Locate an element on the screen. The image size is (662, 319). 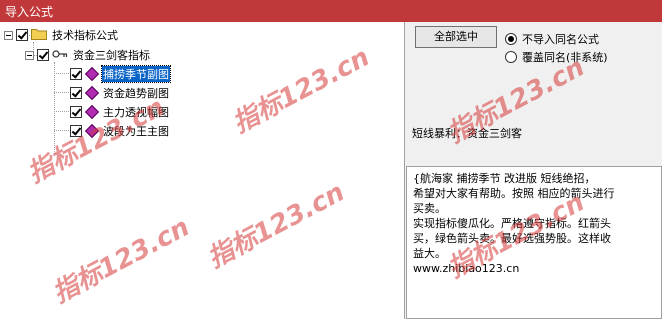
root-checkbox is located at coordinates (22, 35).